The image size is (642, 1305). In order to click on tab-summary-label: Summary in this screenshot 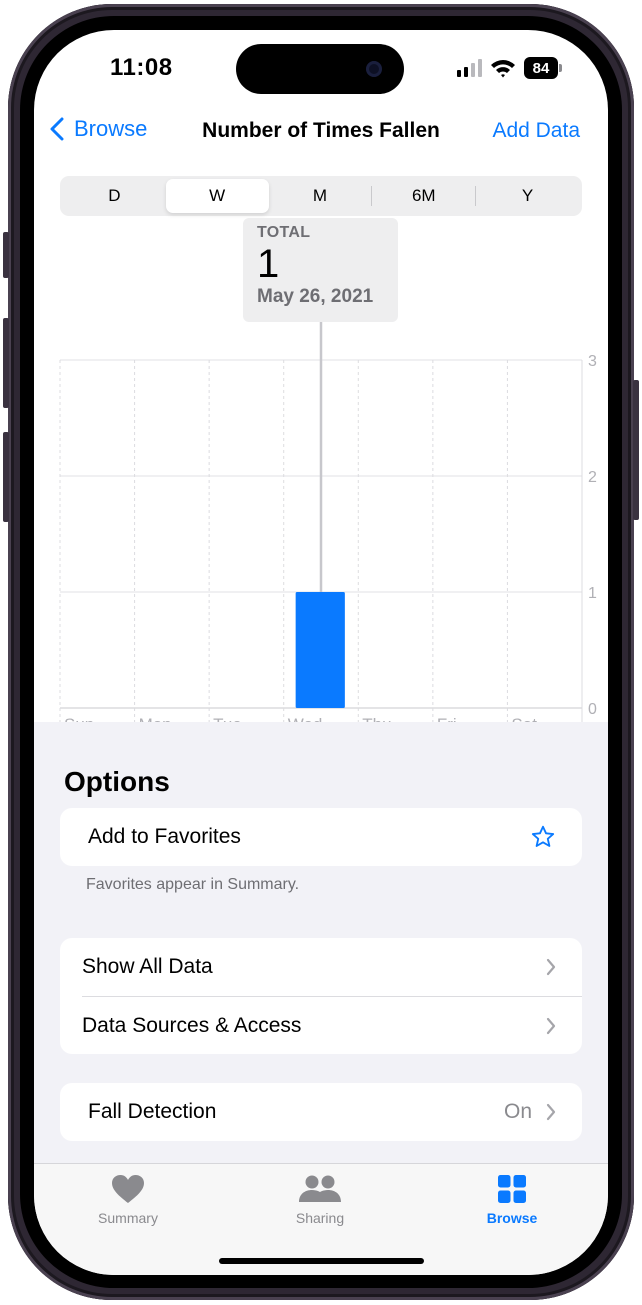, I will do `click(128, 1218)`.